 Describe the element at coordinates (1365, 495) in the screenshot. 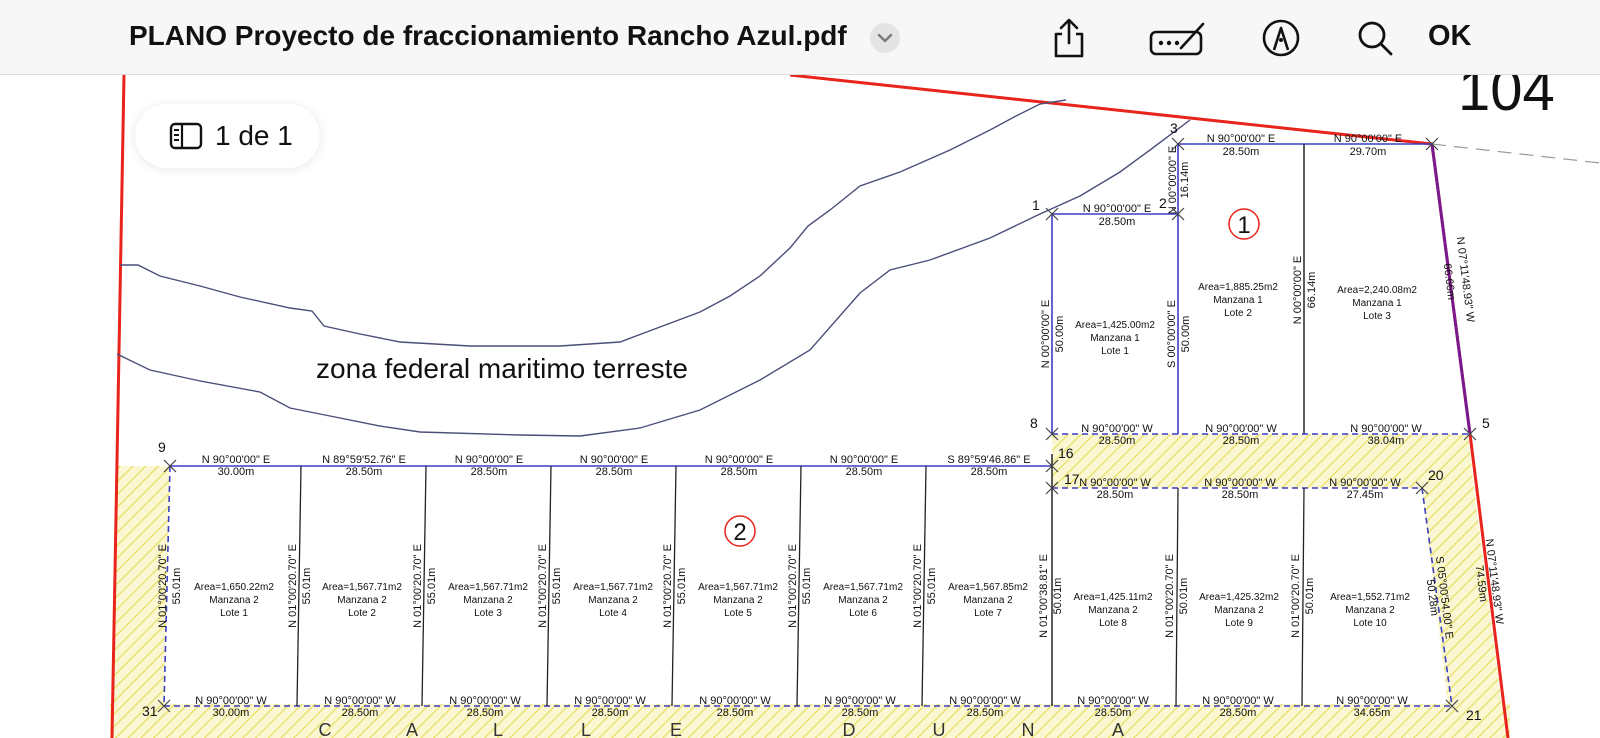

I see `svg-text: 27.45m` at that location.